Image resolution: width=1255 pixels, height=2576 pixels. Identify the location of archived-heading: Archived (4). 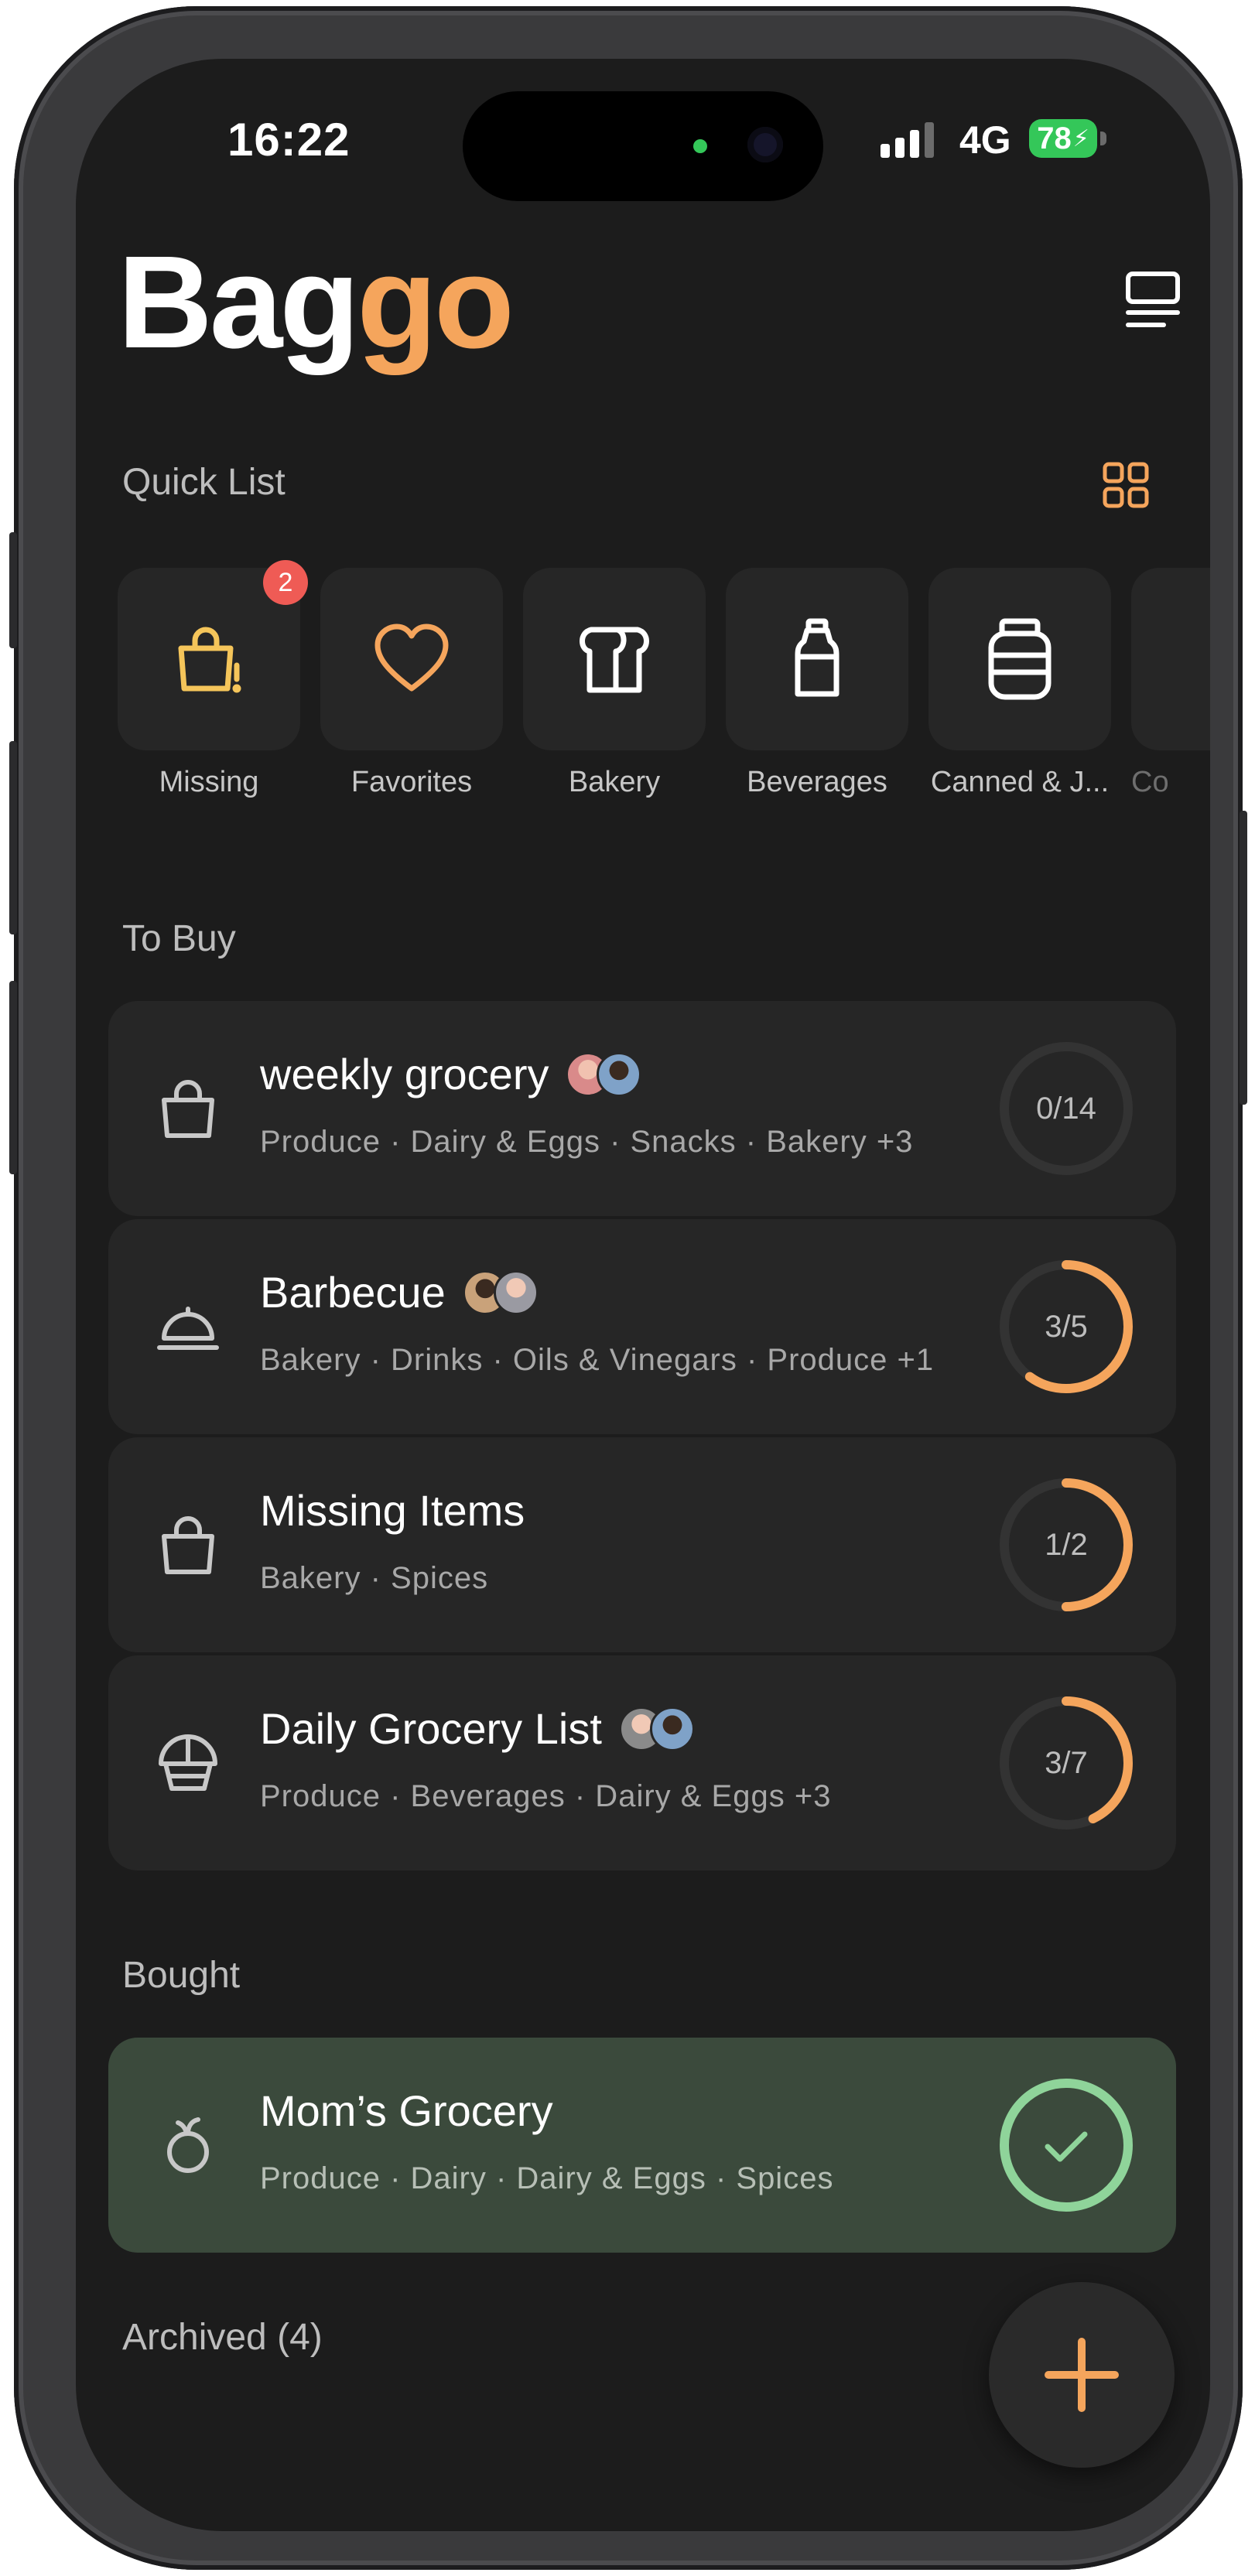
(222, 2337).